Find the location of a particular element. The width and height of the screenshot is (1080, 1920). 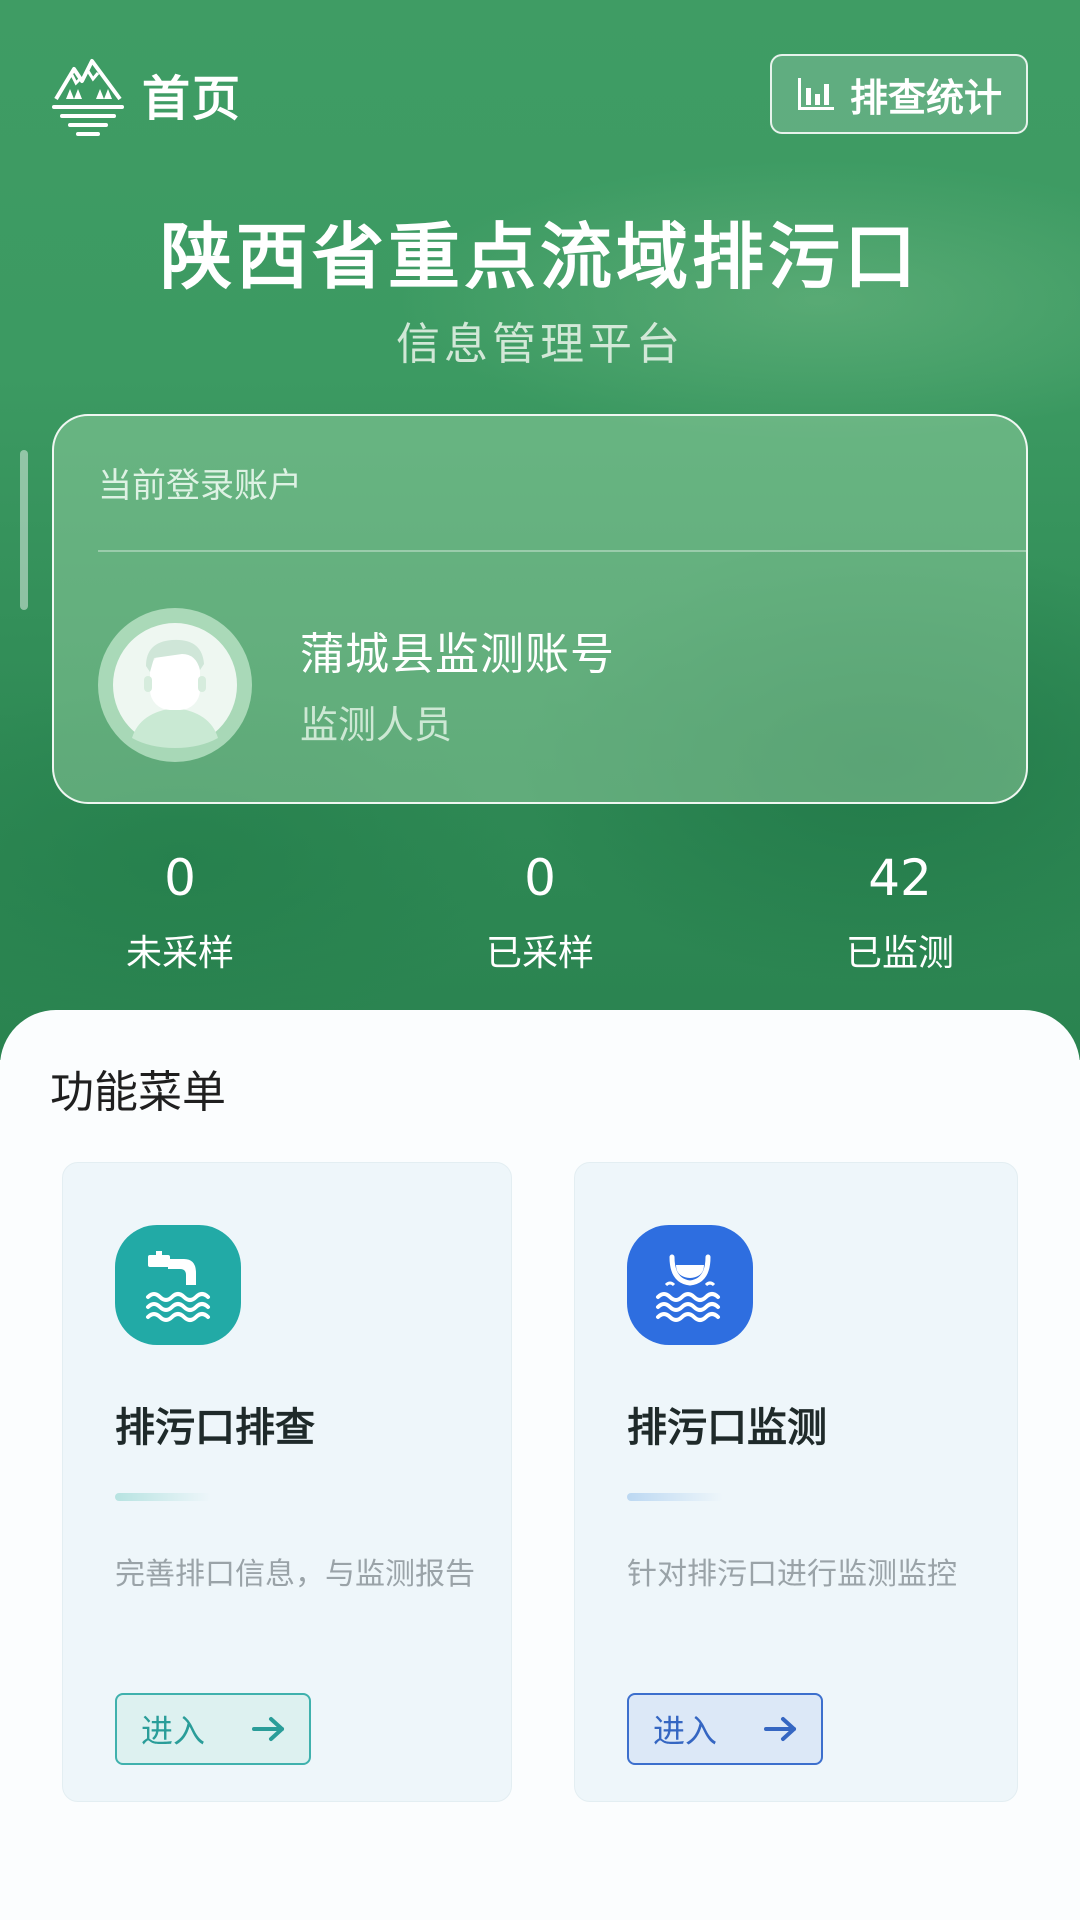

platform-title: 陕西省重点流域排污口 is located at coordinates (539, 257).